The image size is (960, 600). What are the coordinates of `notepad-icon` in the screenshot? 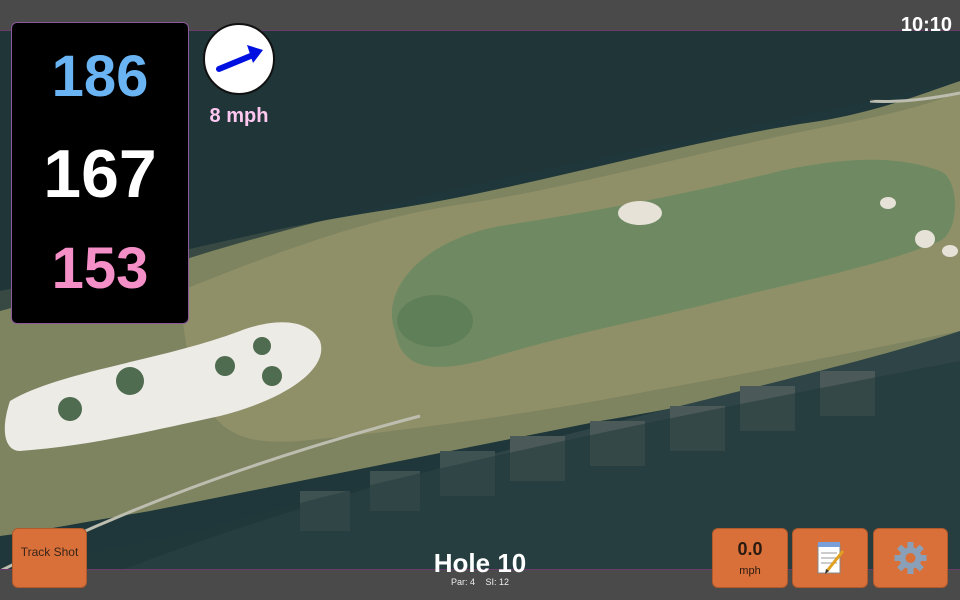 It's located at (831, 558).